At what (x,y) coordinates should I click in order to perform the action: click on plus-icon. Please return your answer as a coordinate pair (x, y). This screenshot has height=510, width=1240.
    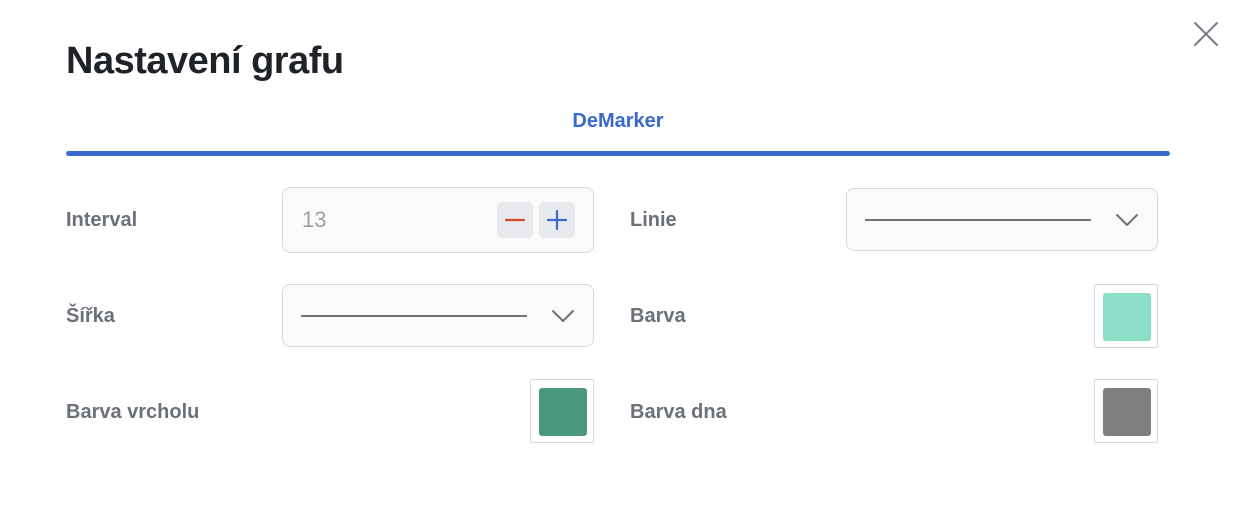
    Looking at the image, I should click on (557, 220).